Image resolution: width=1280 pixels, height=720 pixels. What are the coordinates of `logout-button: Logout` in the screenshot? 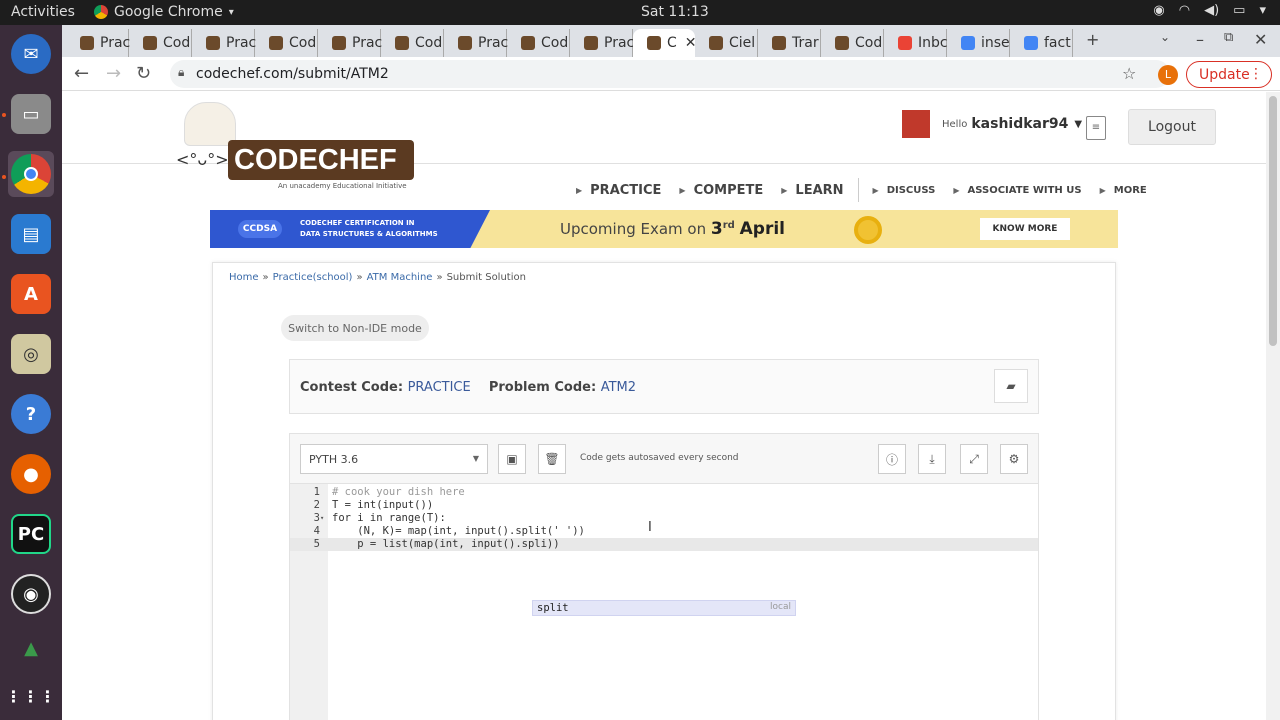 It's located at (1172, 127).